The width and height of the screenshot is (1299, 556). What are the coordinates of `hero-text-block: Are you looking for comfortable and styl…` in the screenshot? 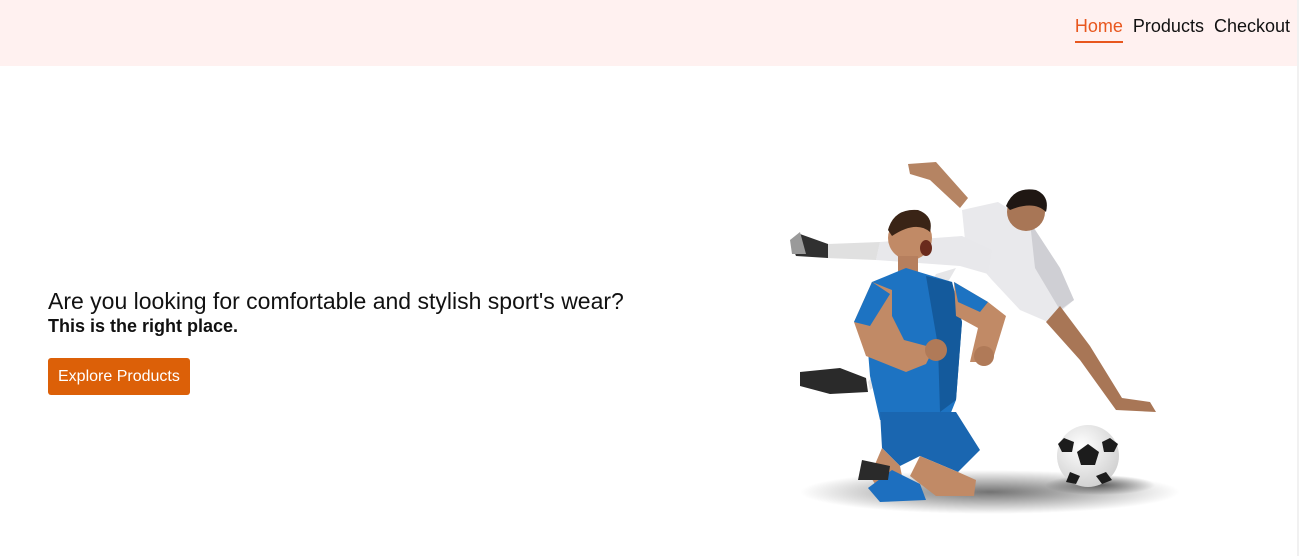 It's located at (368, 312).